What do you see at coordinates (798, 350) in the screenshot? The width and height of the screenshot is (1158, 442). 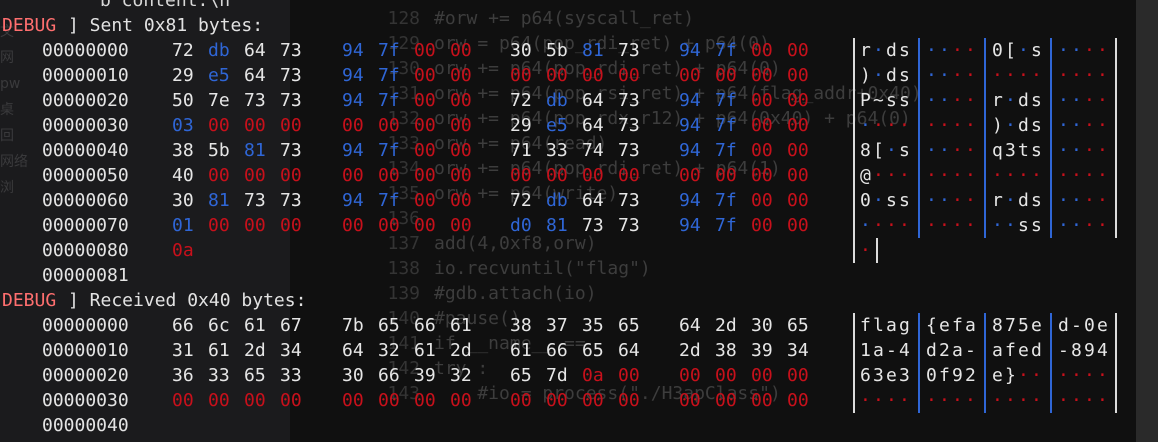 I see `hex-byte: 34` at bounding box center [798, 350].